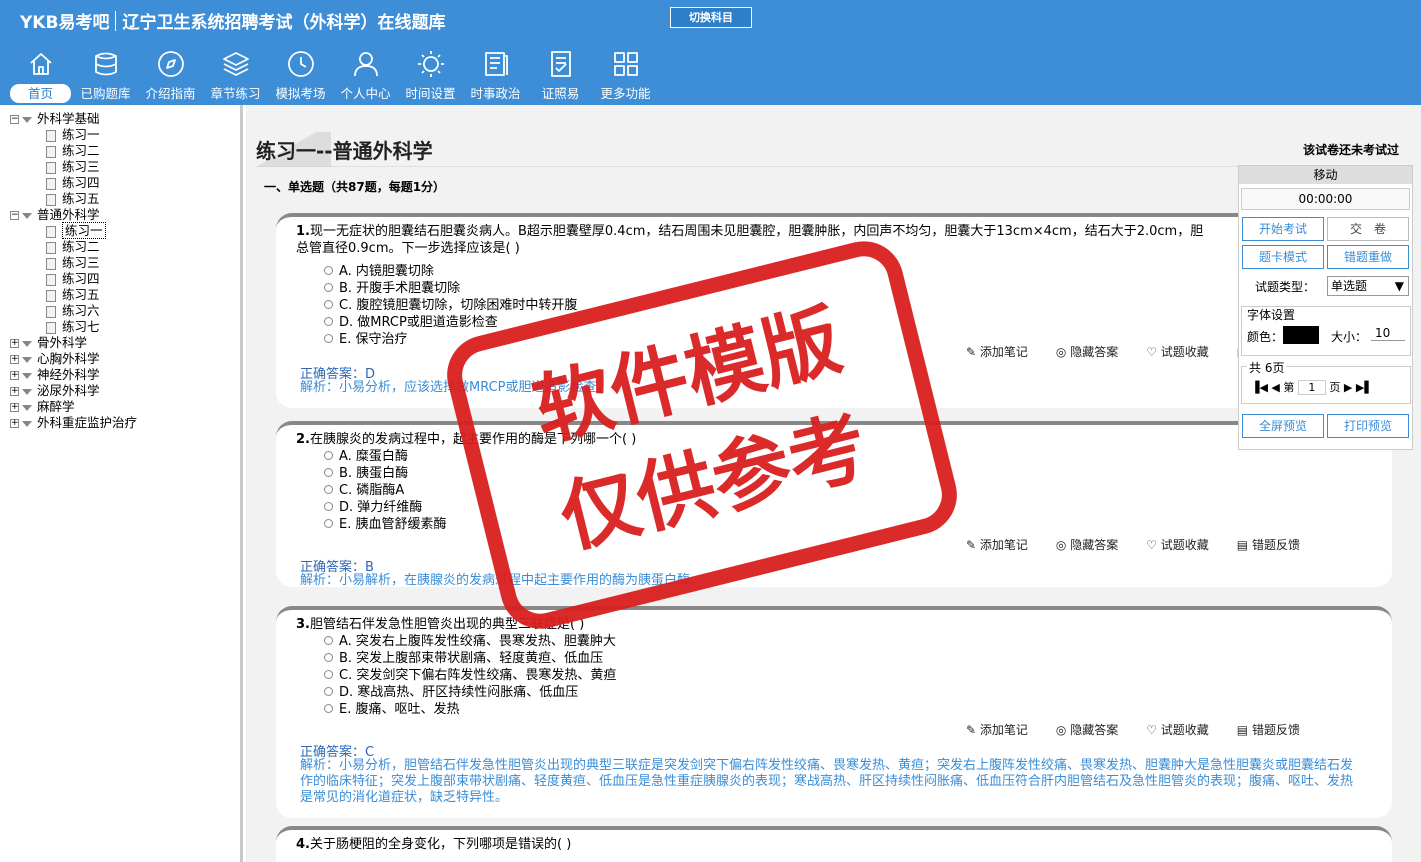  Describe the element at coordinates (55, 391) in the screenshot. I see `tree-folder: + 泌尿外科学` at that location.